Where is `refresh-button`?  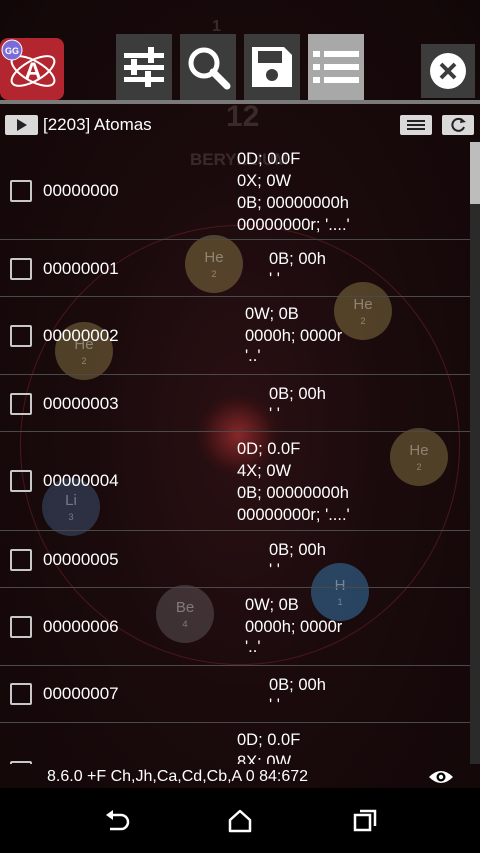 refresh-button is located at coordinates (458, 125).